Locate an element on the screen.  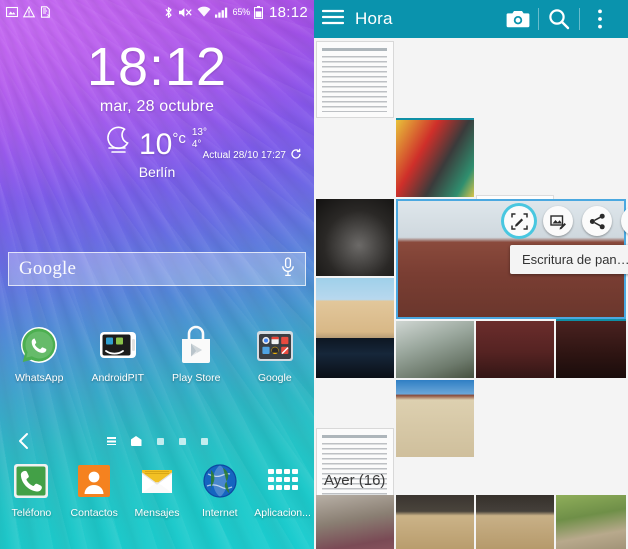
thumb-path is located at coordinates (591, 522).